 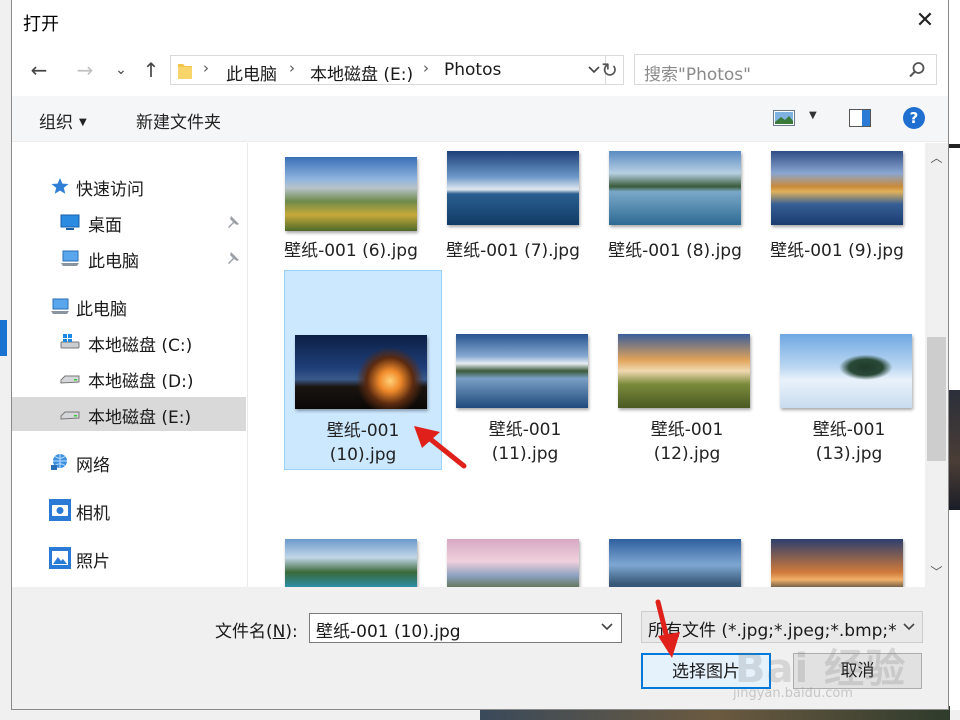 I want to click on file-item: 壁纸-001 (8).jpg, so click(x=675, y=202).